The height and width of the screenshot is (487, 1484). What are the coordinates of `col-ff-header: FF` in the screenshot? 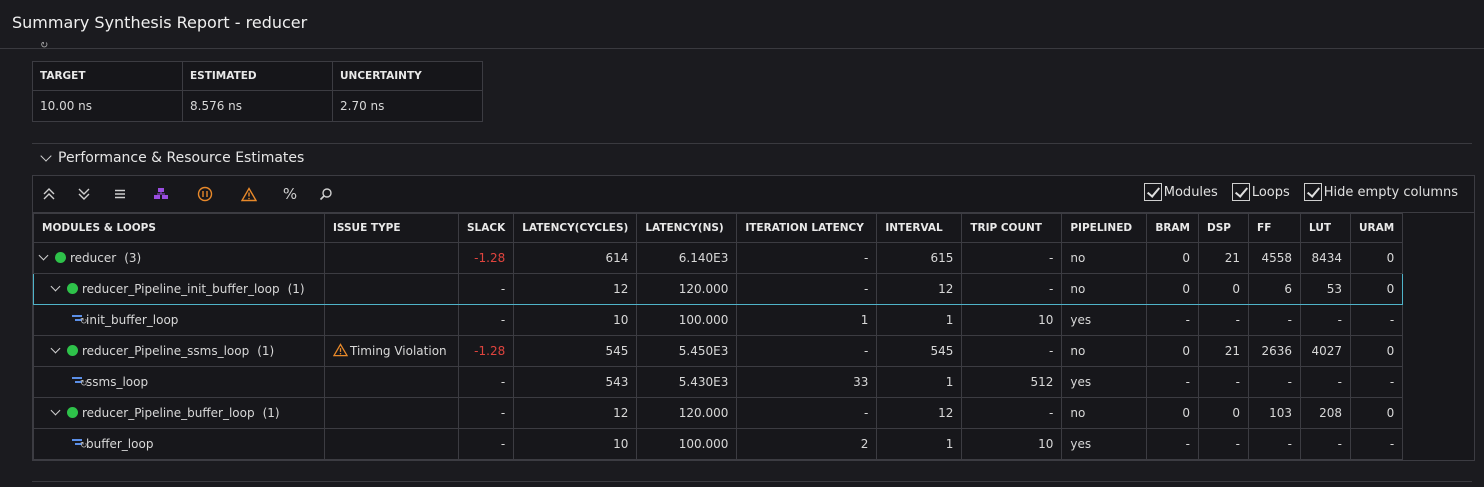 It's located at (1275, 228).